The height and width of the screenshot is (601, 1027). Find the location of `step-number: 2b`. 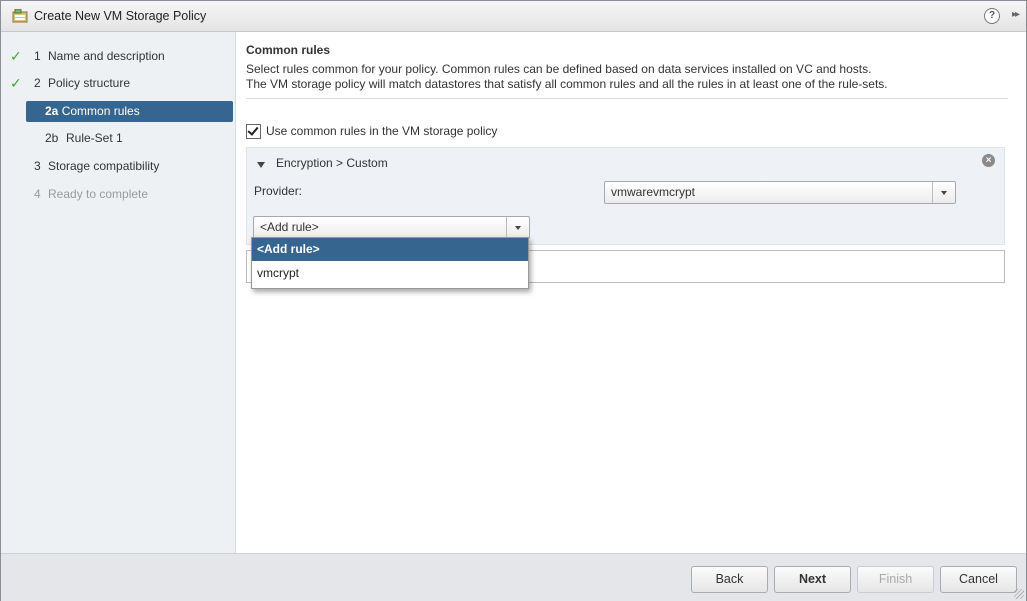

step-number: 2b is located at coordinates (52, 138).